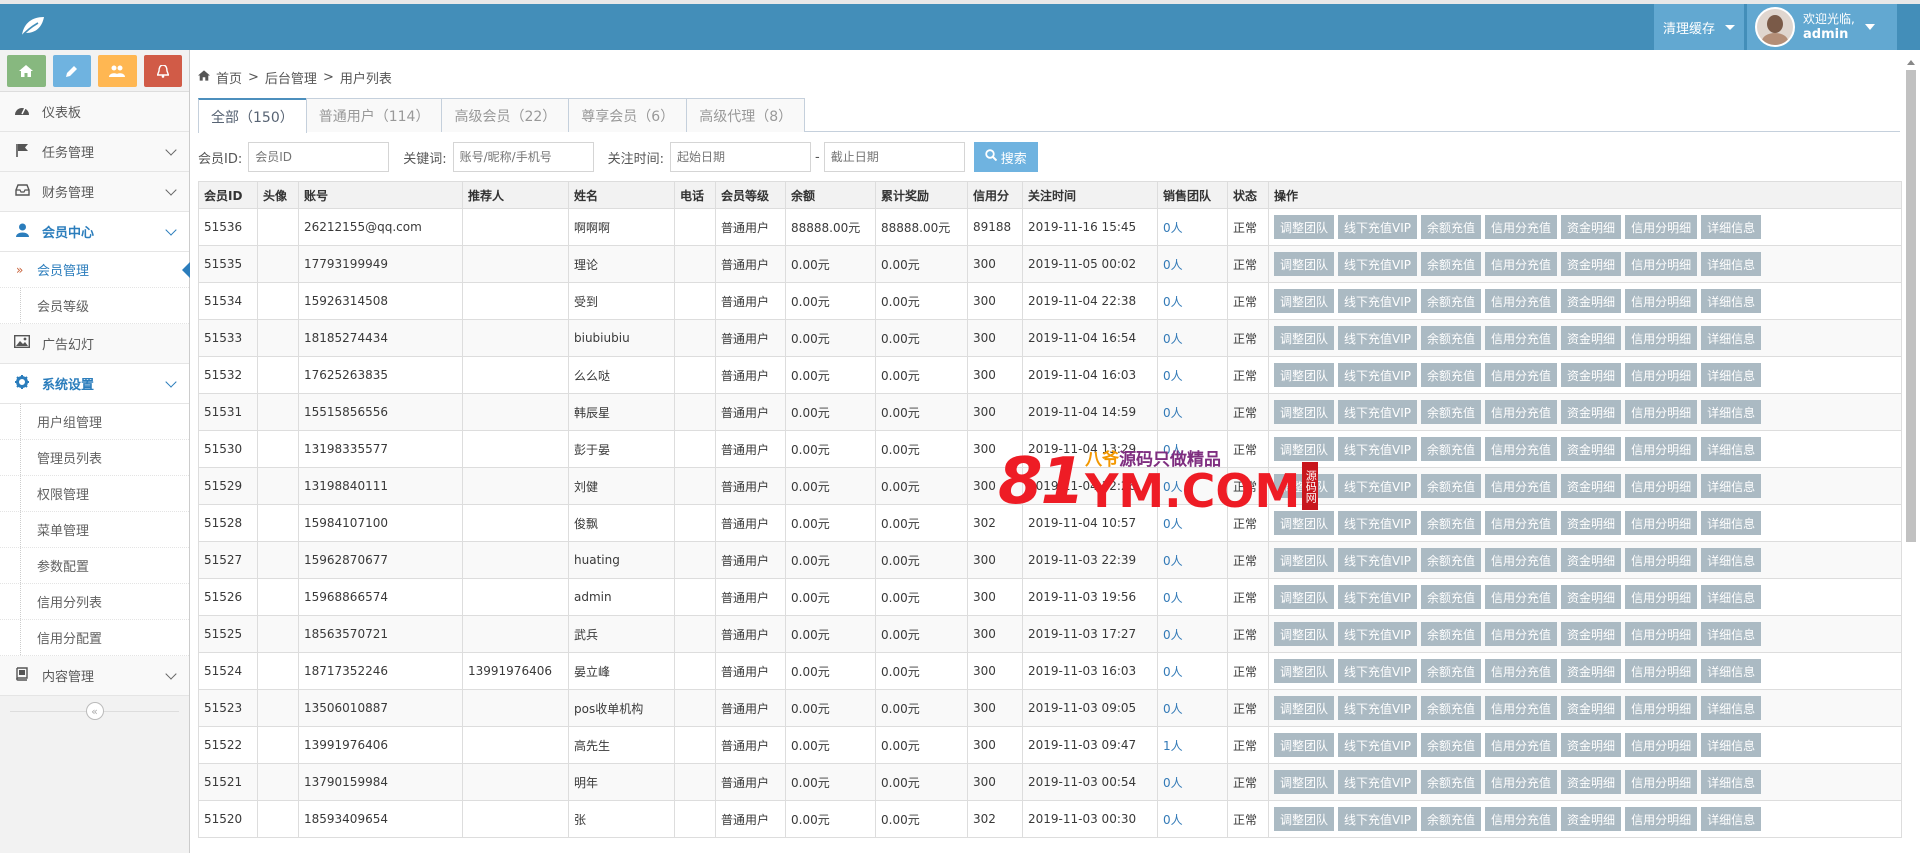  I want to click on bell-icon, so click(162, 71).